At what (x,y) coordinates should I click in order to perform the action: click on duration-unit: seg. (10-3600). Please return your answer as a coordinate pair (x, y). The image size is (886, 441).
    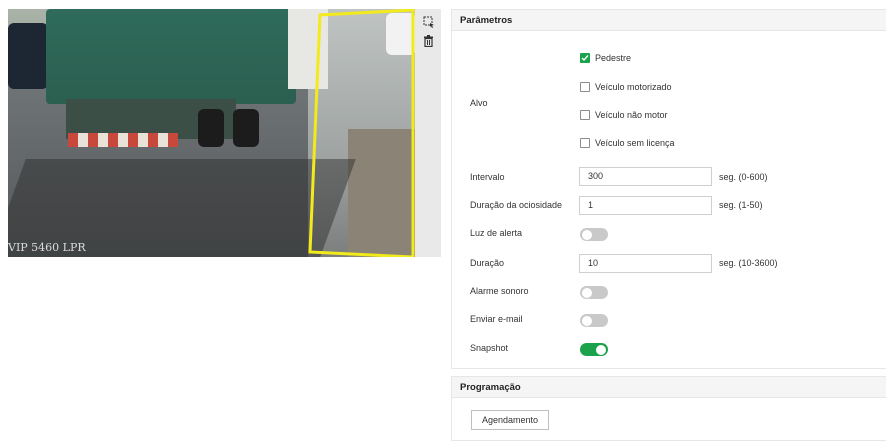
    Looking at the image, I should click on (748, 263).